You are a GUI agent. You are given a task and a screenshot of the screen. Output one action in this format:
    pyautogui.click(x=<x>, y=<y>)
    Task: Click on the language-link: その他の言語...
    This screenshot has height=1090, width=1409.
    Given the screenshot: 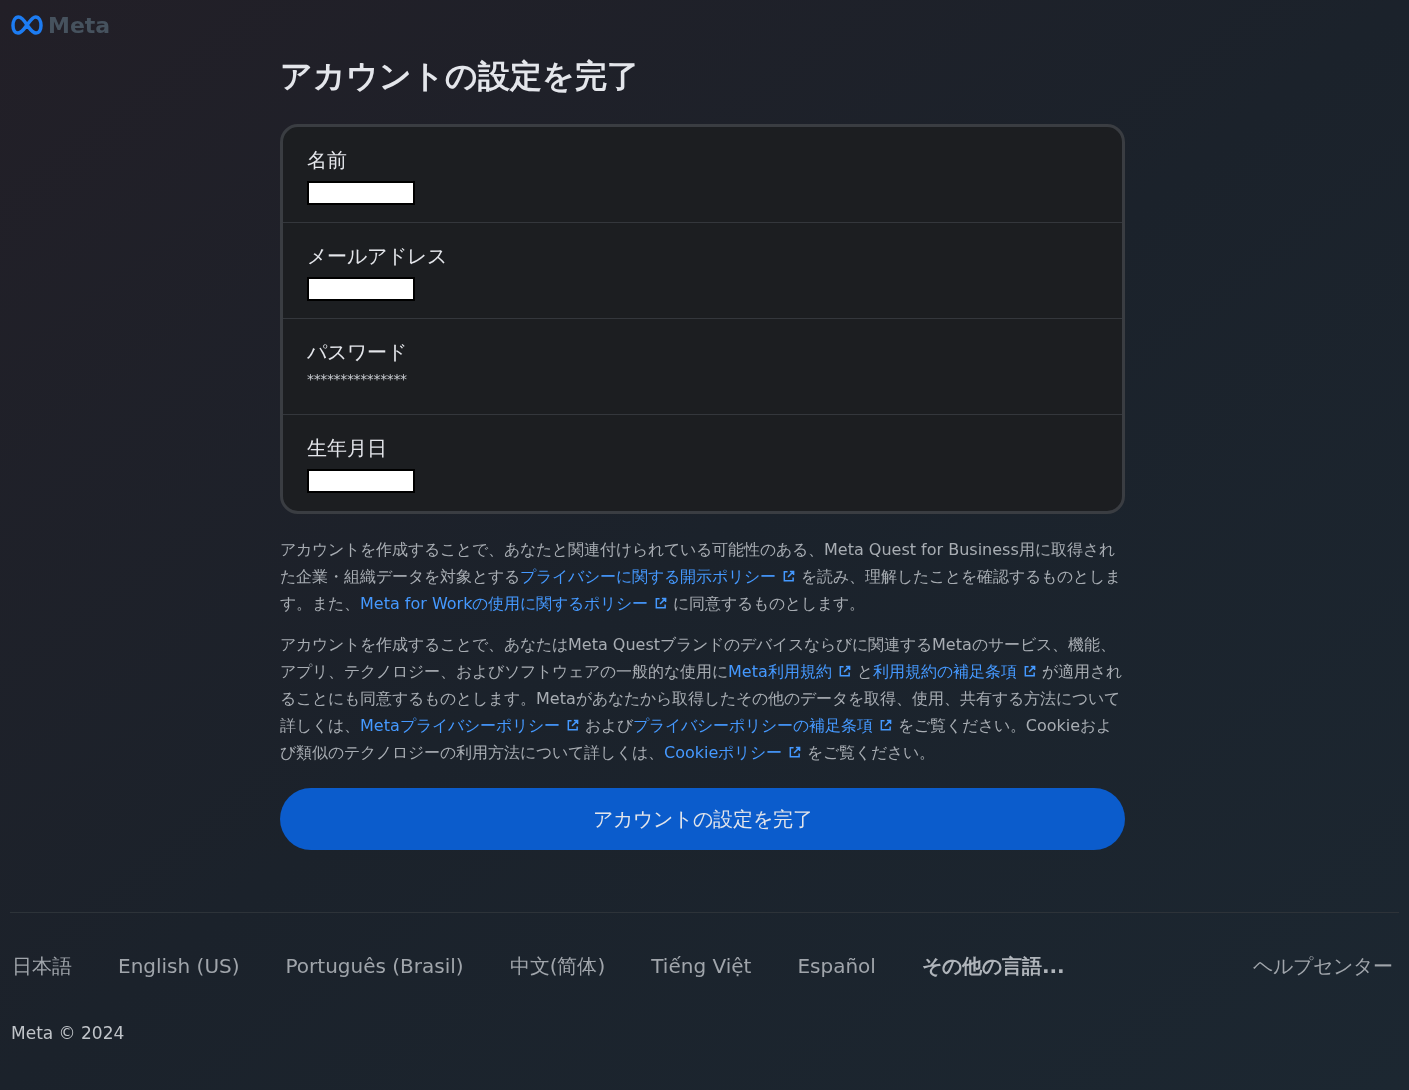 What is the action you would take?
    pyautogui.click(x=993, y=966)
    